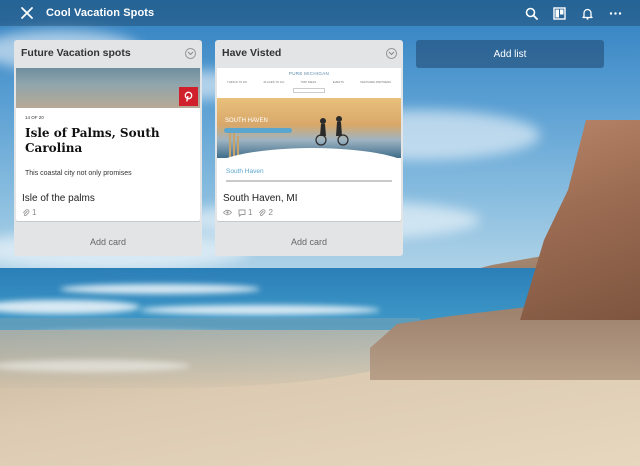 The height and width of the screenshot is (466, 640). Describe the element at coordinates (510, 54) in the screenshot. I see `add-list-button: Add list` at that location.